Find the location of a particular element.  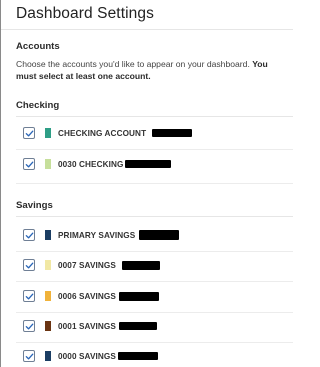

account-row-checking-account: CHECKING ACCOUNT is located at coordinates (158, 133).